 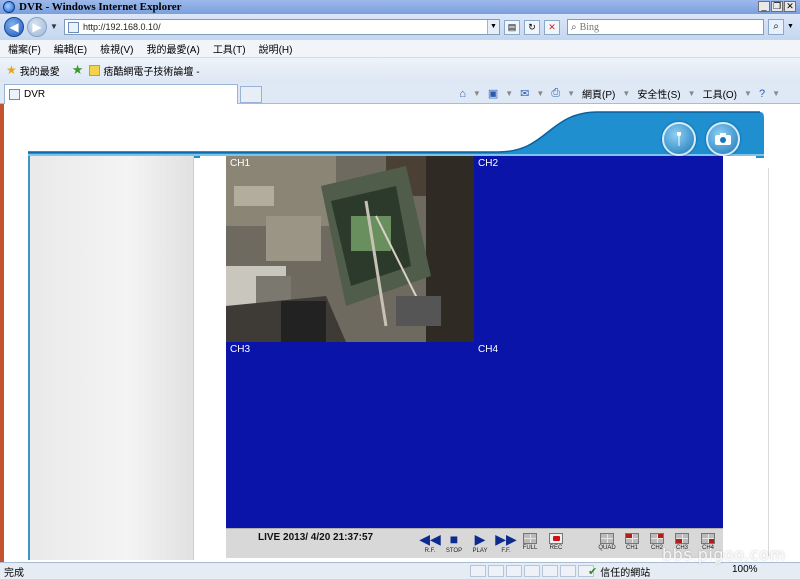 I want to click on search-options-icon: ▼, so click(x=790, y=26).